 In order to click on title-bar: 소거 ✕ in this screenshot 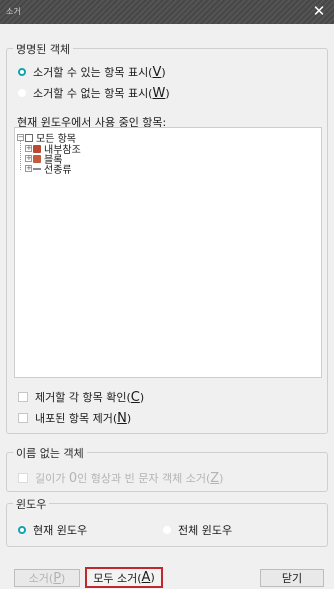, I will do `click(167, 12)`.